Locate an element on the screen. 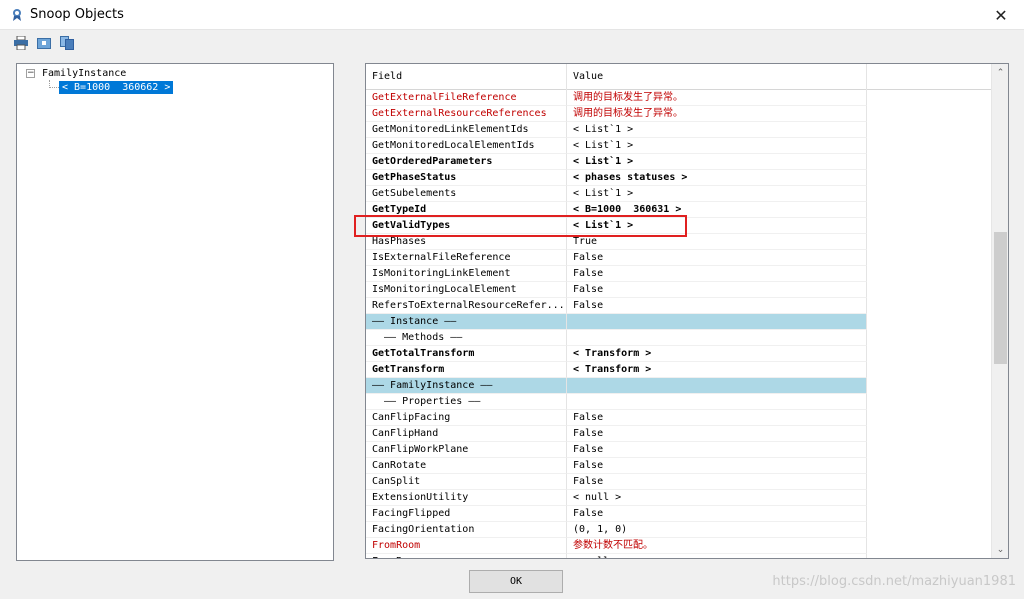 Image resolution: width=1024 pixels, height=599 pixels. field-cell: IsMonitoringLocalElement is located at coordinates (466, 290).